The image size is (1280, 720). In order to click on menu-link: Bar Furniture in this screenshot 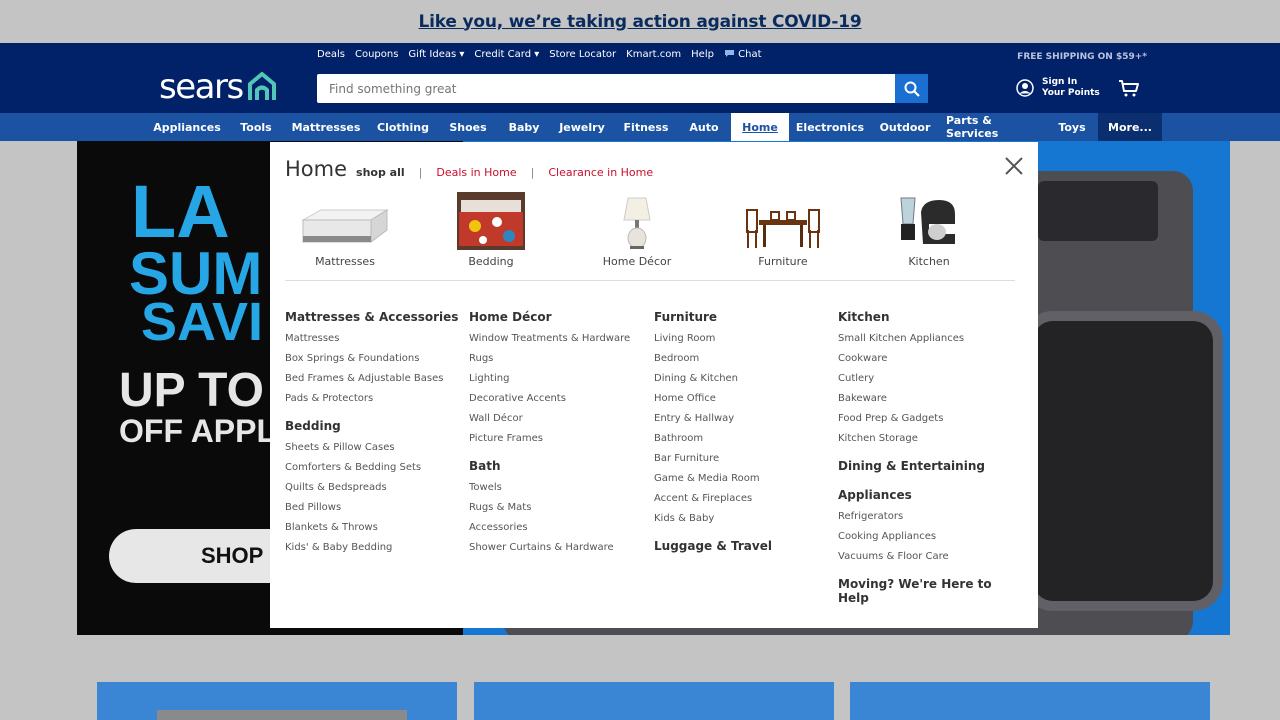, I will do `click(744, 459)`.